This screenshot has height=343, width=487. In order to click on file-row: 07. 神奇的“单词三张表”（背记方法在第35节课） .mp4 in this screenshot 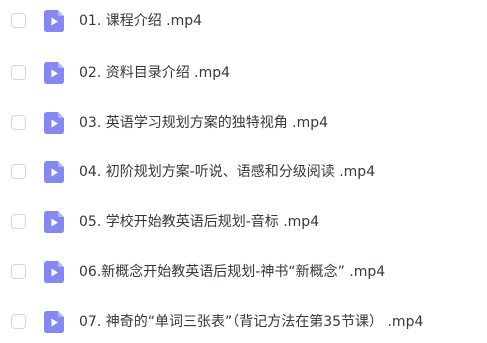, I will do `click(243, 323)`.